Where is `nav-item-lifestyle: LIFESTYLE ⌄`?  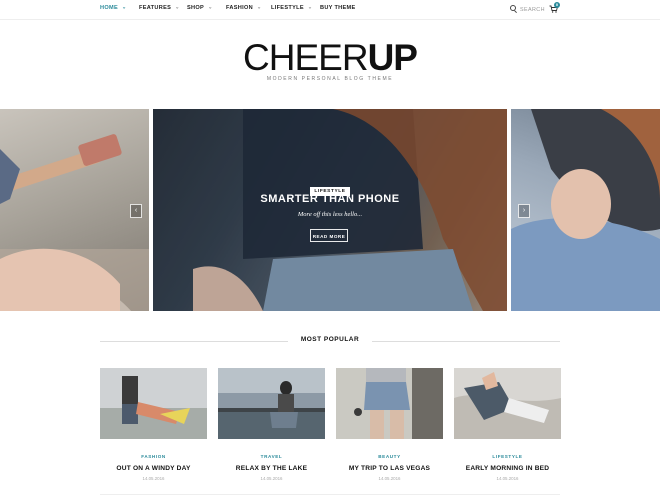 nav-item-lifestyle: LIFESTYLE ⌄ is located at coordinates (292, 8).